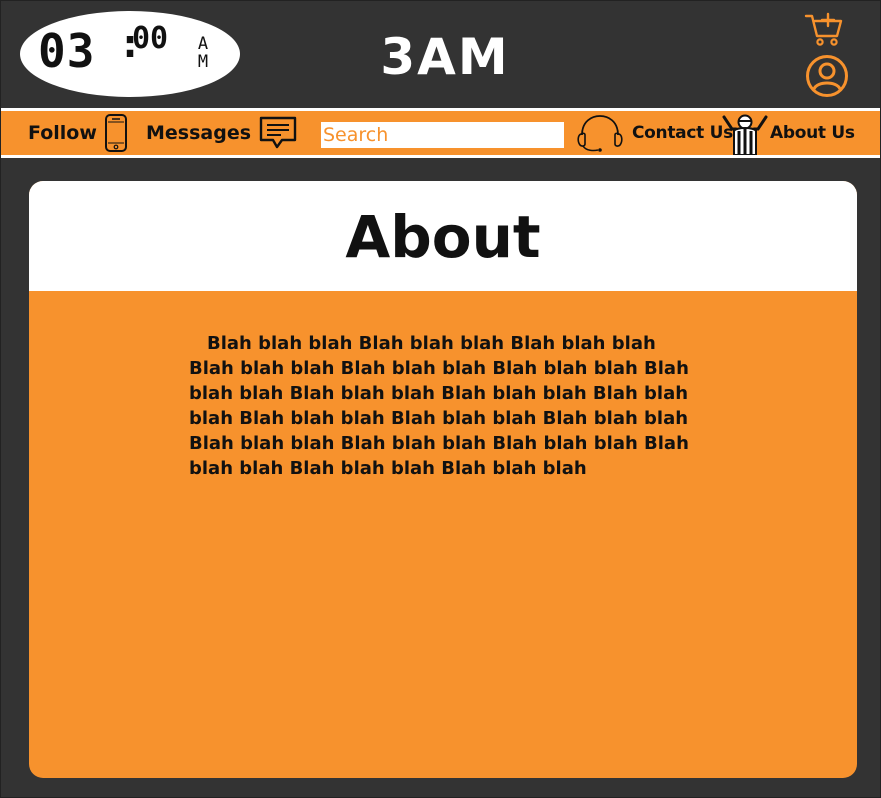 This screenshot has width=881, height=798. What do you see at coordinates (682, 133) in the screenshot?
I see `nav-contact-label: Contact Us` at bounding box center [682, 133].